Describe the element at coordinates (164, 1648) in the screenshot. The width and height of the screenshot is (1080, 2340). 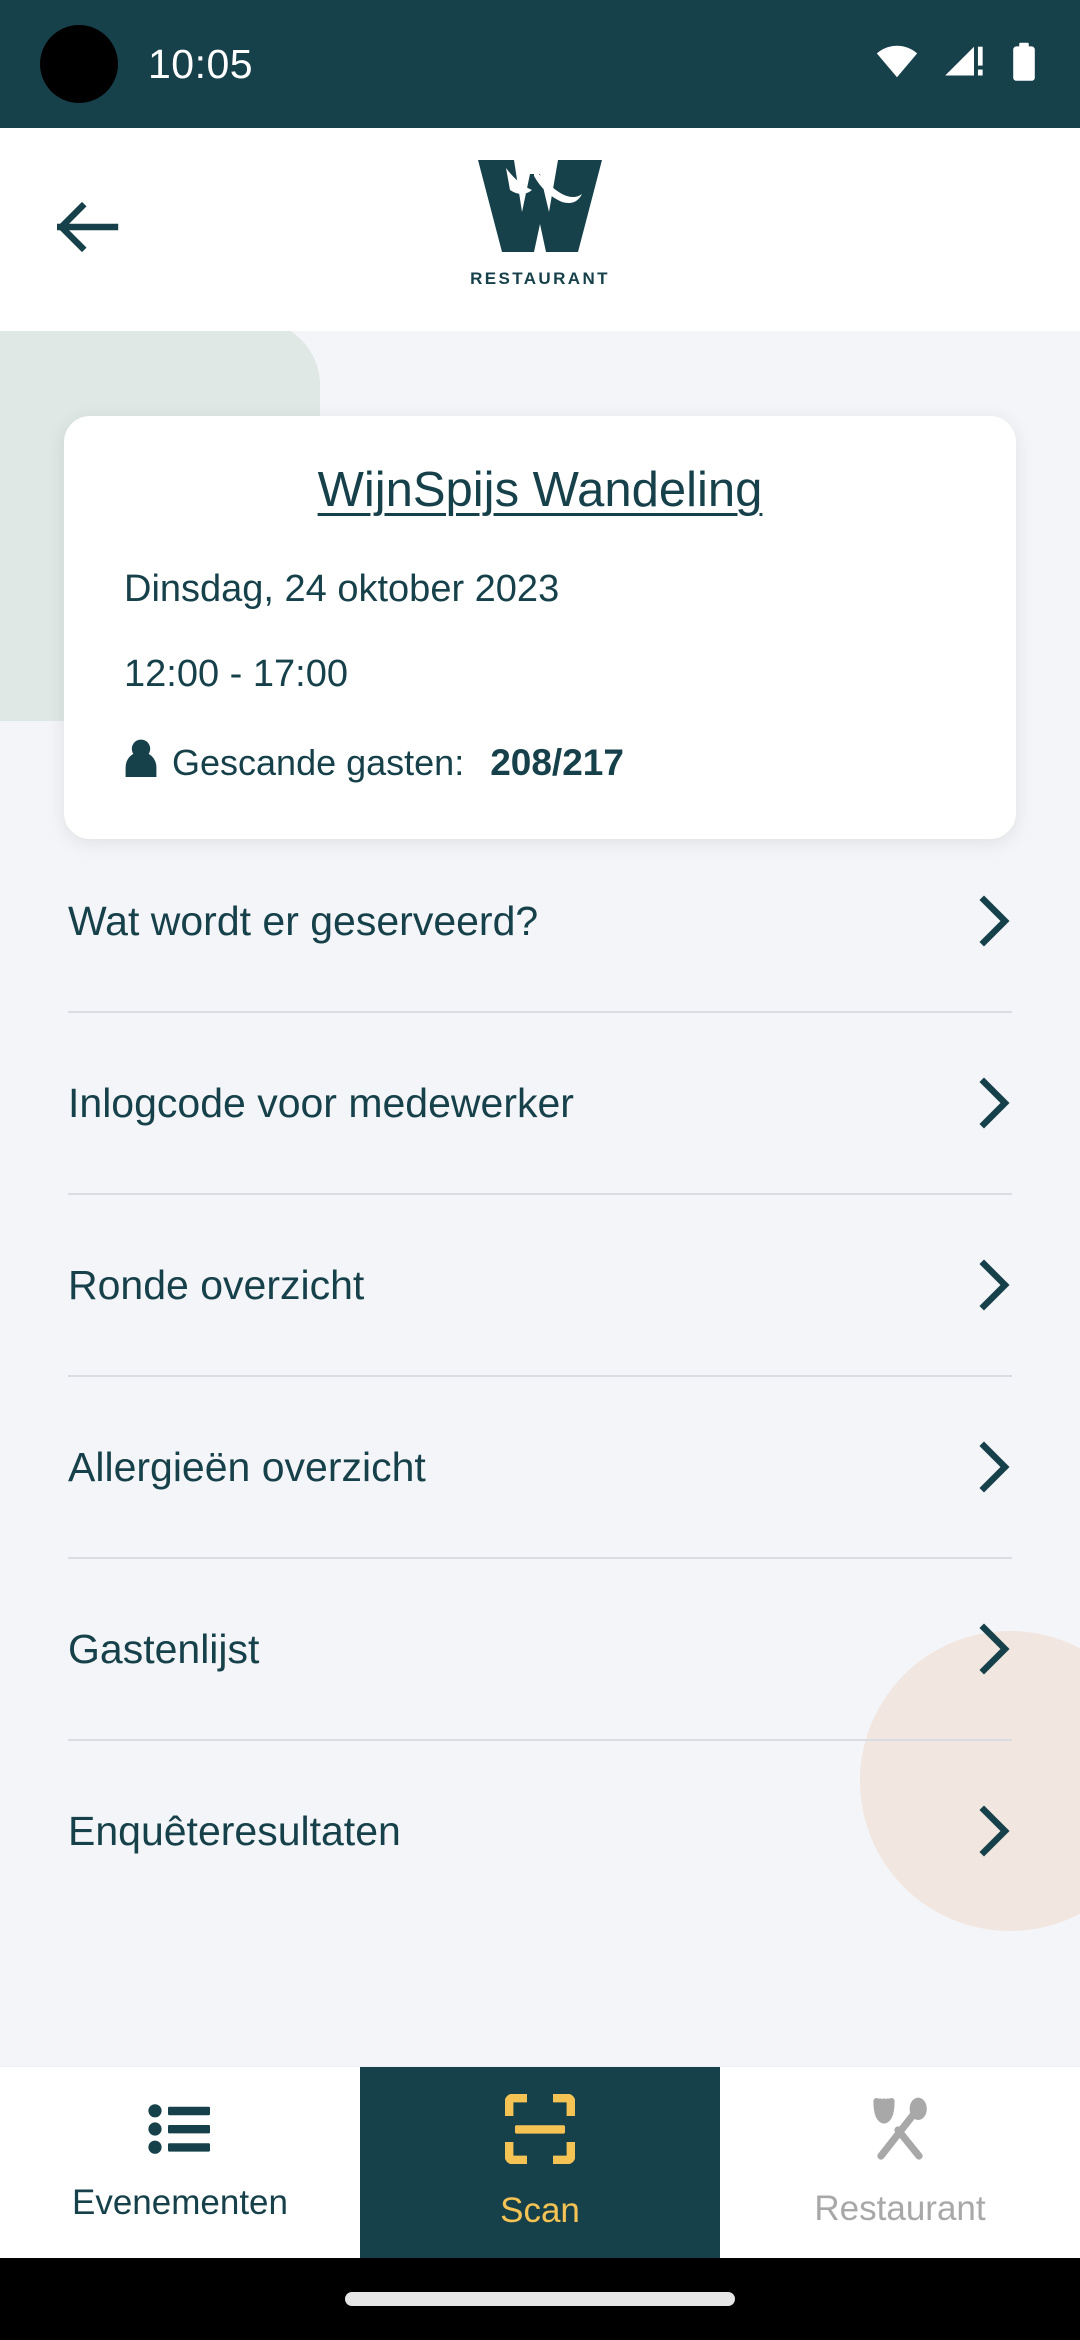
I see `menu-item-label: Gastenlijst` at that location.